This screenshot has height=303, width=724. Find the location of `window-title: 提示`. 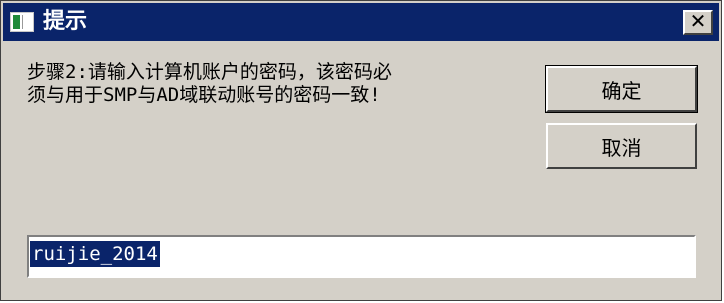

window-title: 提示 is located at coordinates (65, 21).